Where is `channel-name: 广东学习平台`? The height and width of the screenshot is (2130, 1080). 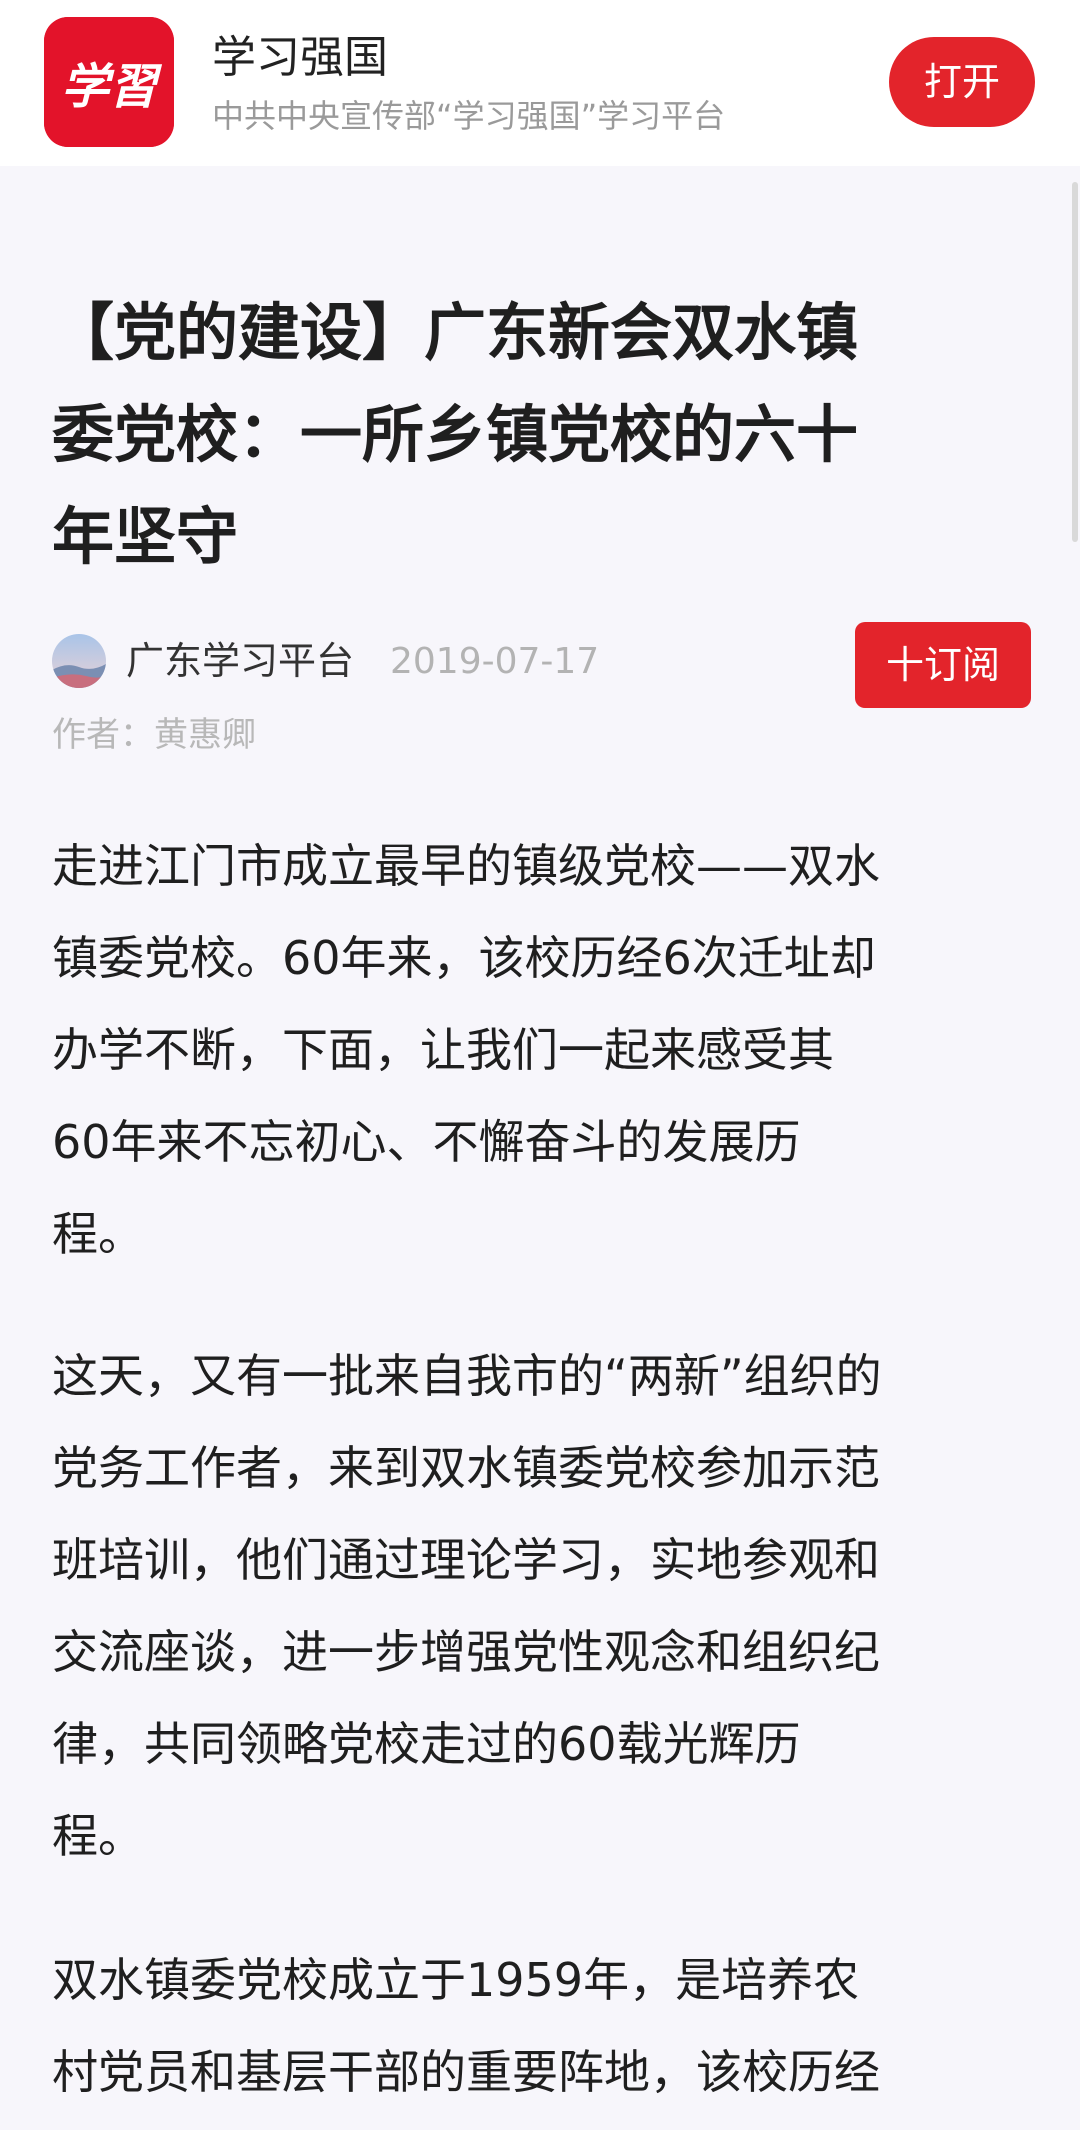 channel-name: 广东学习平台 is located at coordinates (240, 661).